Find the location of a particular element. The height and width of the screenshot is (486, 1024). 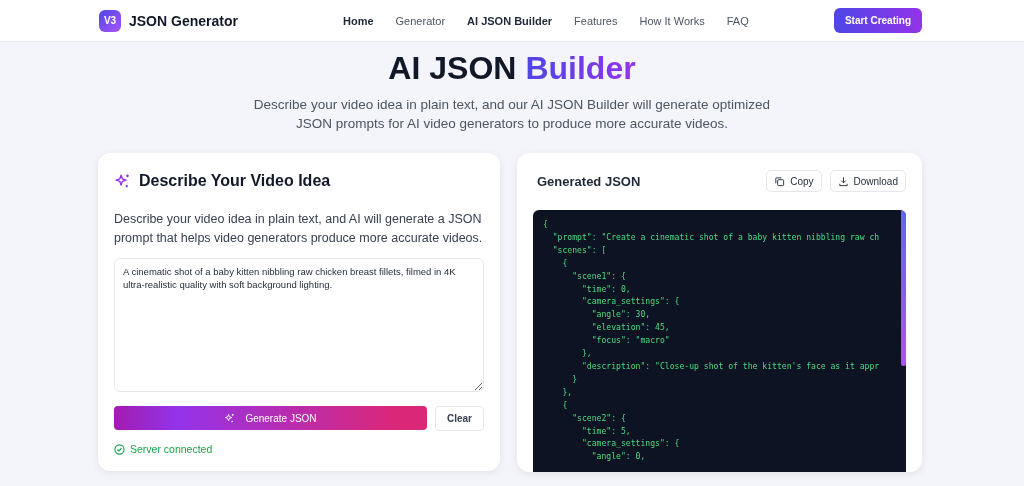

code-line: "angle": 0, is located at coordinates (618, 457).